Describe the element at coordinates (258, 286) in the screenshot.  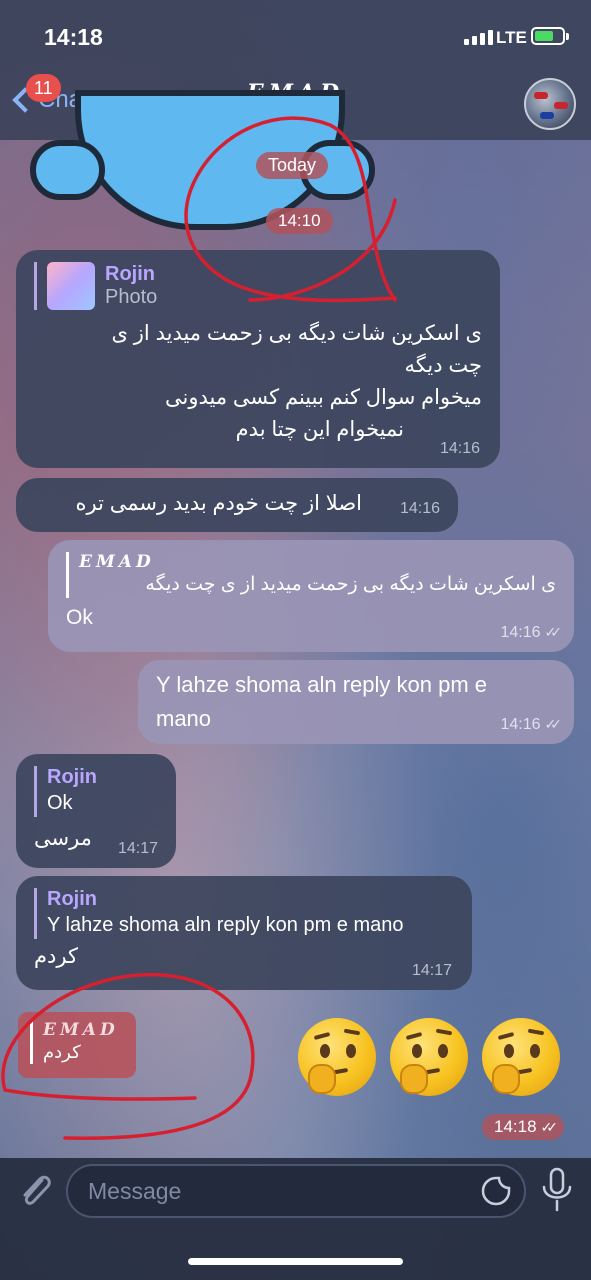
I see `reply-quote: Rojin Photo` at that location.